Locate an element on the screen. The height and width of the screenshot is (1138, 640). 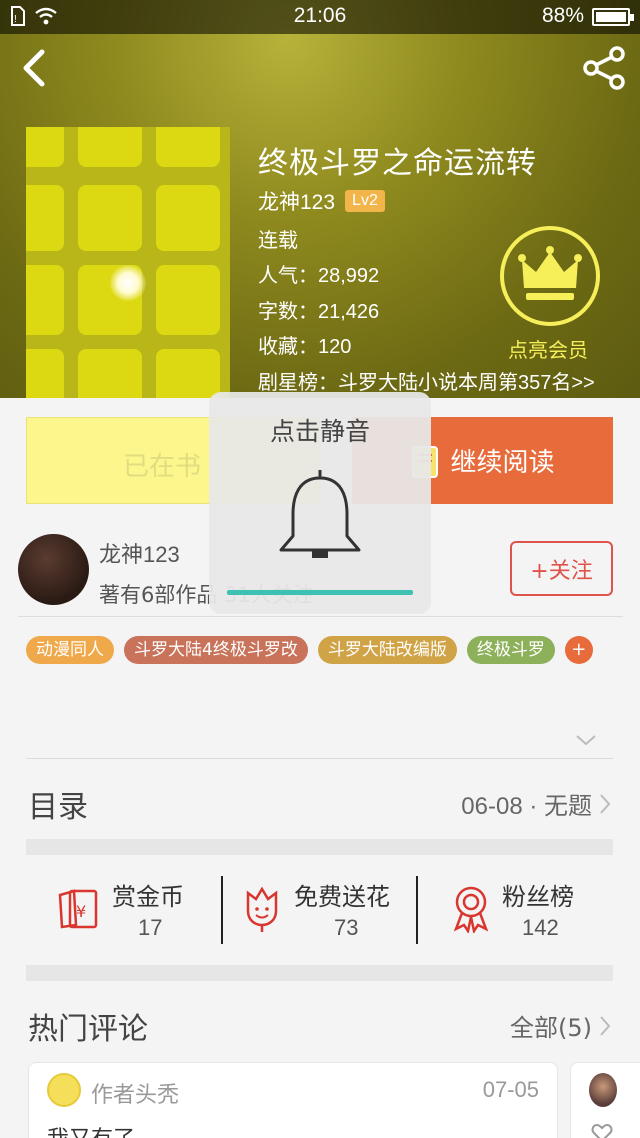
crown-icon is located at coordinates (550, 273).